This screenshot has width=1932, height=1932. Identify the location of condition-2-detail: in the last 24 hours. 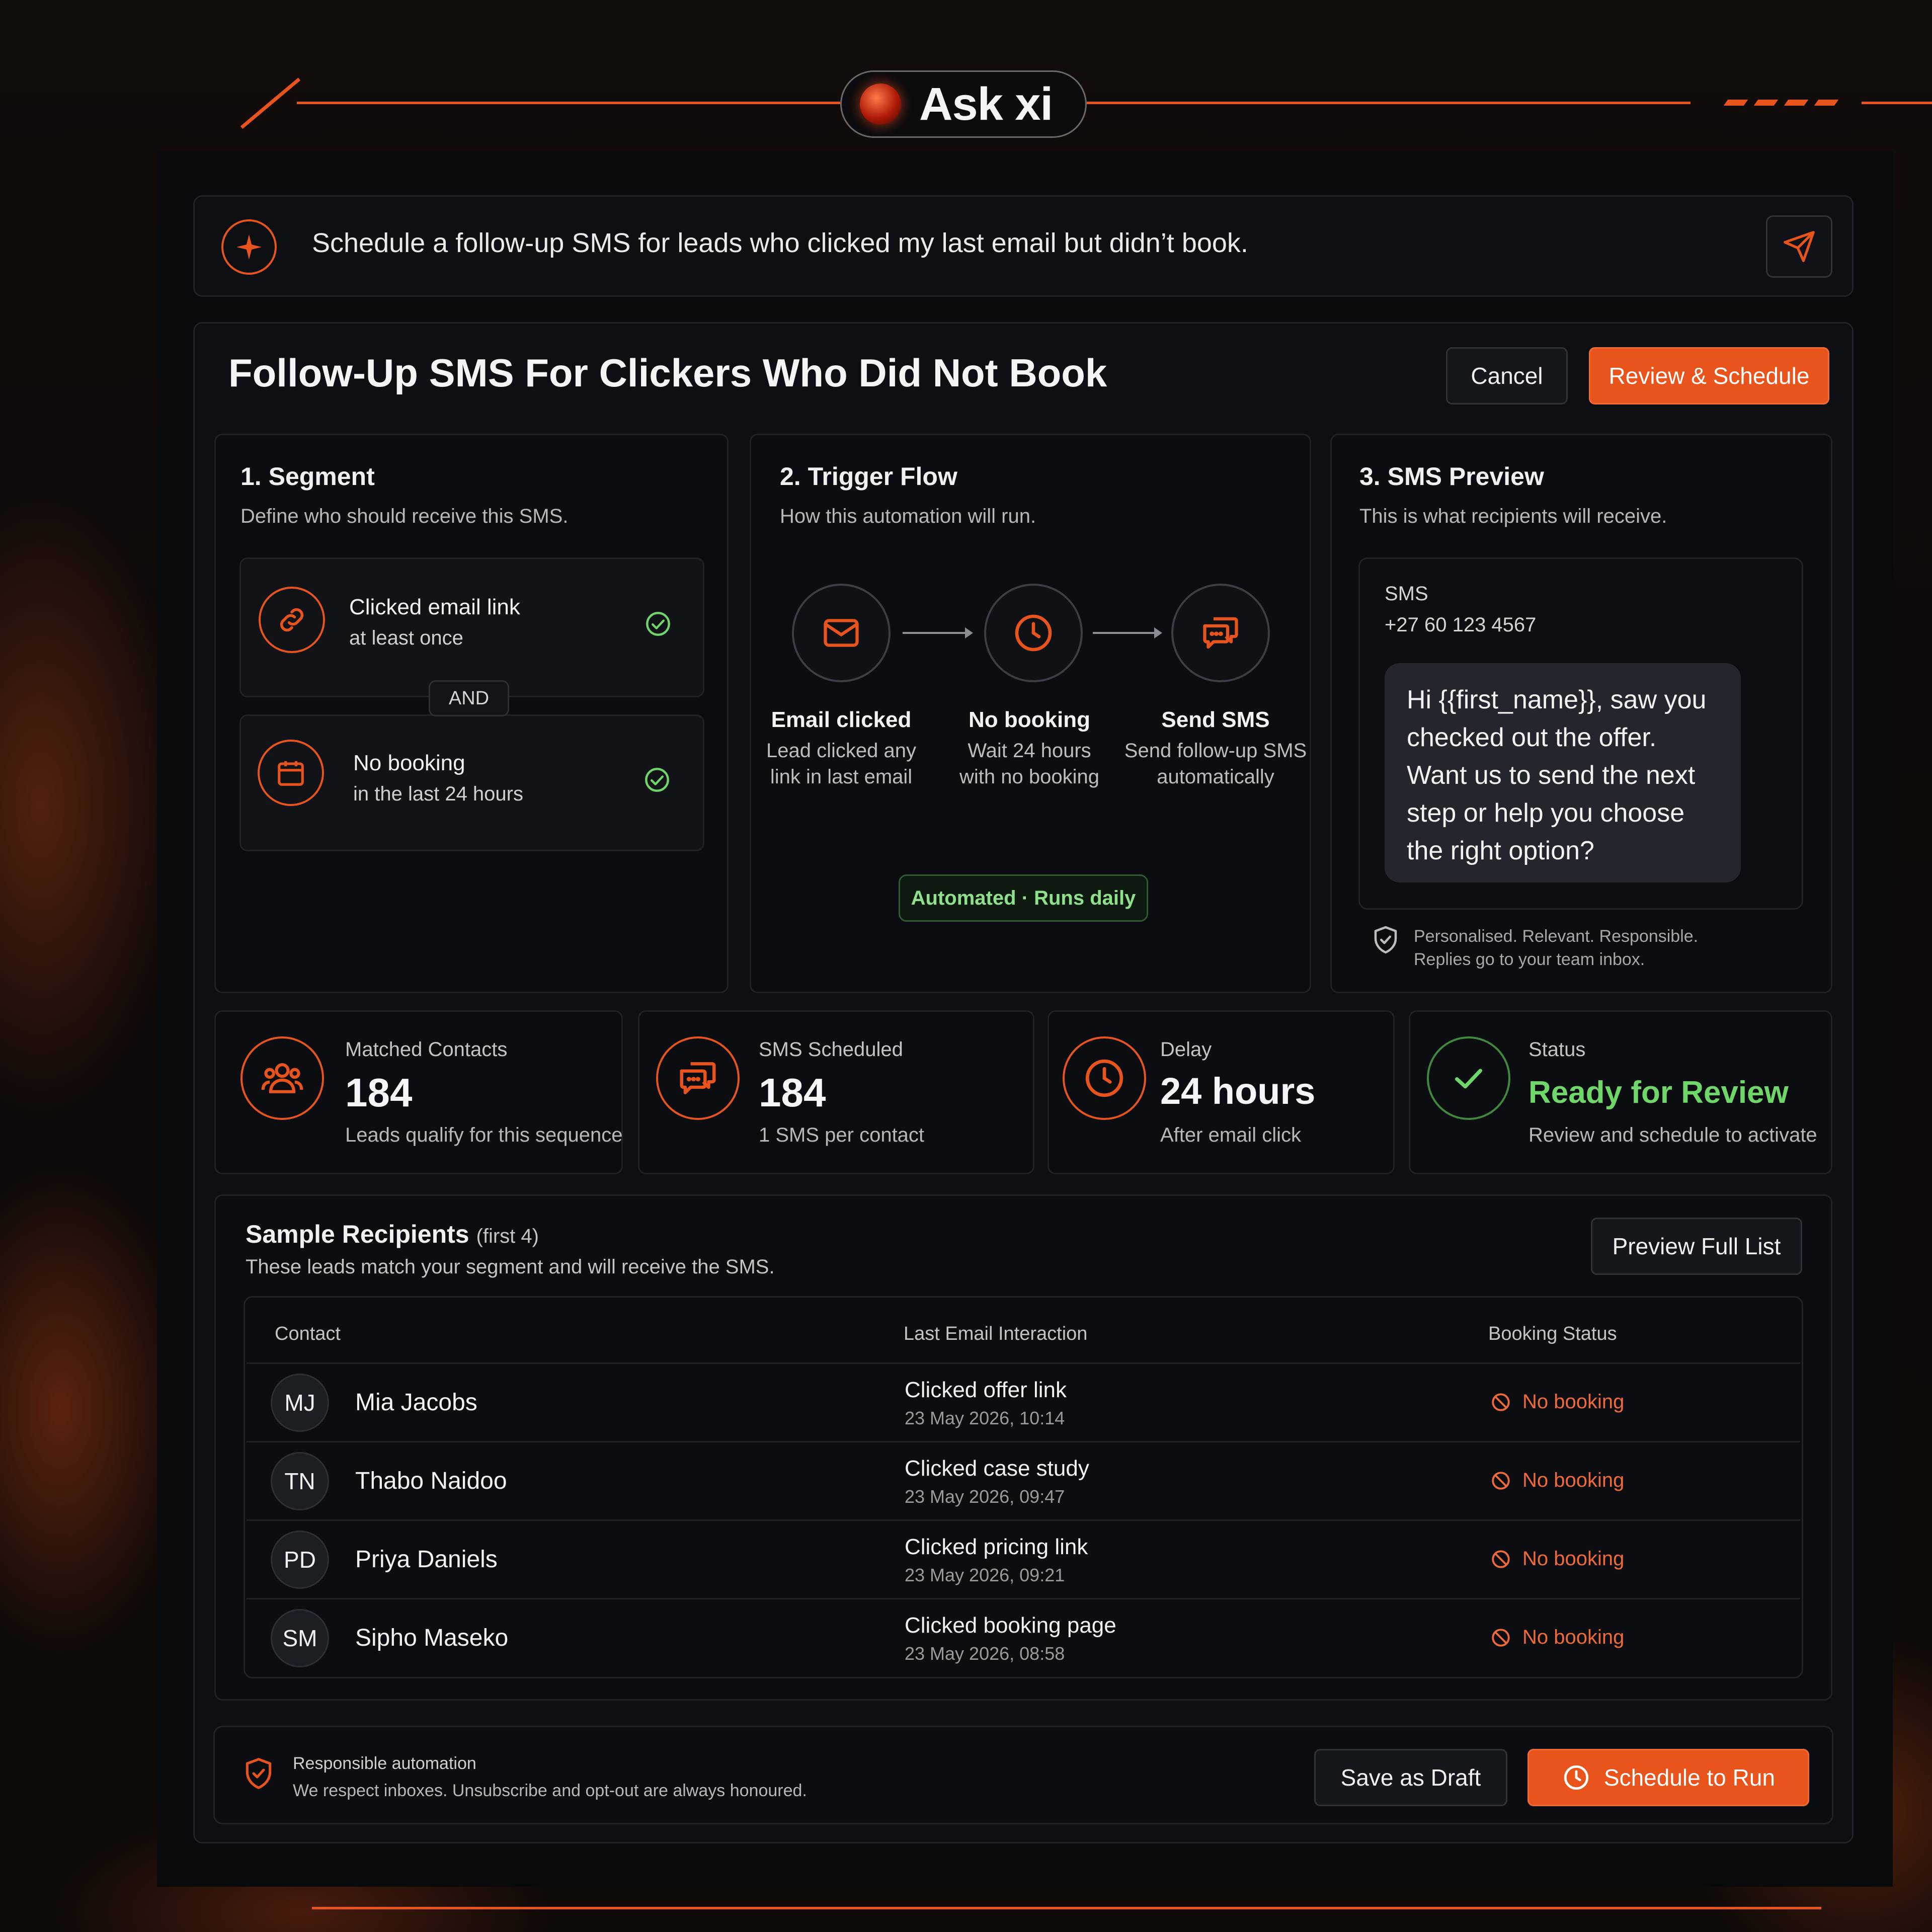
(438, 794).